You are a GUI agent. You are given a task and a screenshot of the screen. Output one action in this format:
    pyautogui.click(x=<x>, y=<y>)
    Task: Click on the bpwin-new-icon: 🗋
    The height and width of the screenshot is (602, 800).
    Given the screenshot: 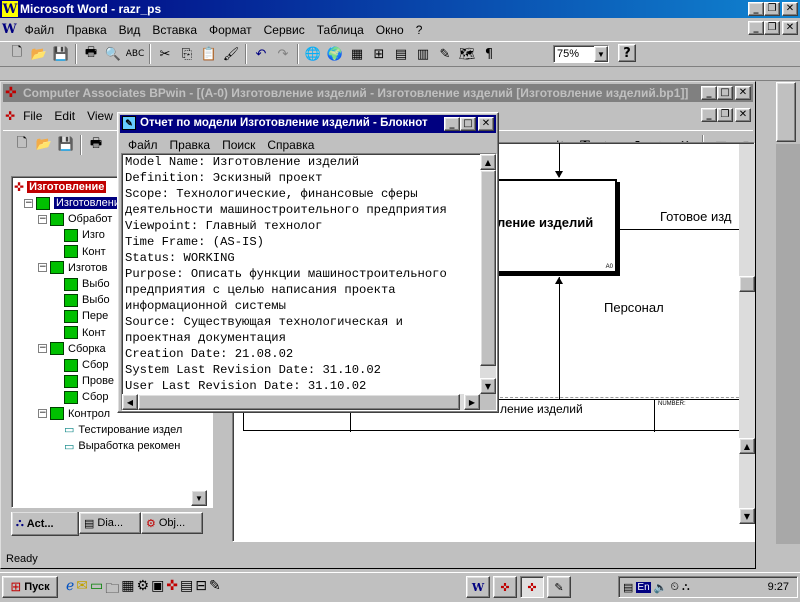 What is the action you would take?
    pyautogui.click(x=22, y=145)
    